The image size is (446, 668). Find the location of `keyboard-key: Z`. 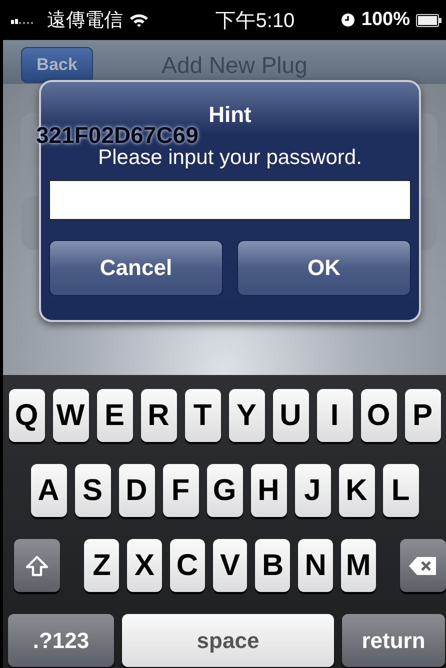

keyboard-key: Z is located at coordinates (102, 565).